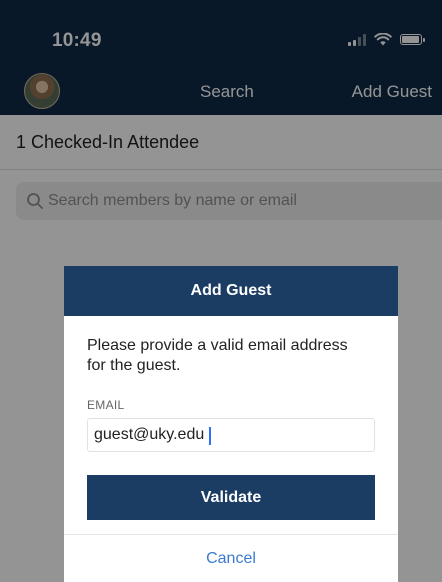  I want to click on validate-button: Validate, so click(231, 497).